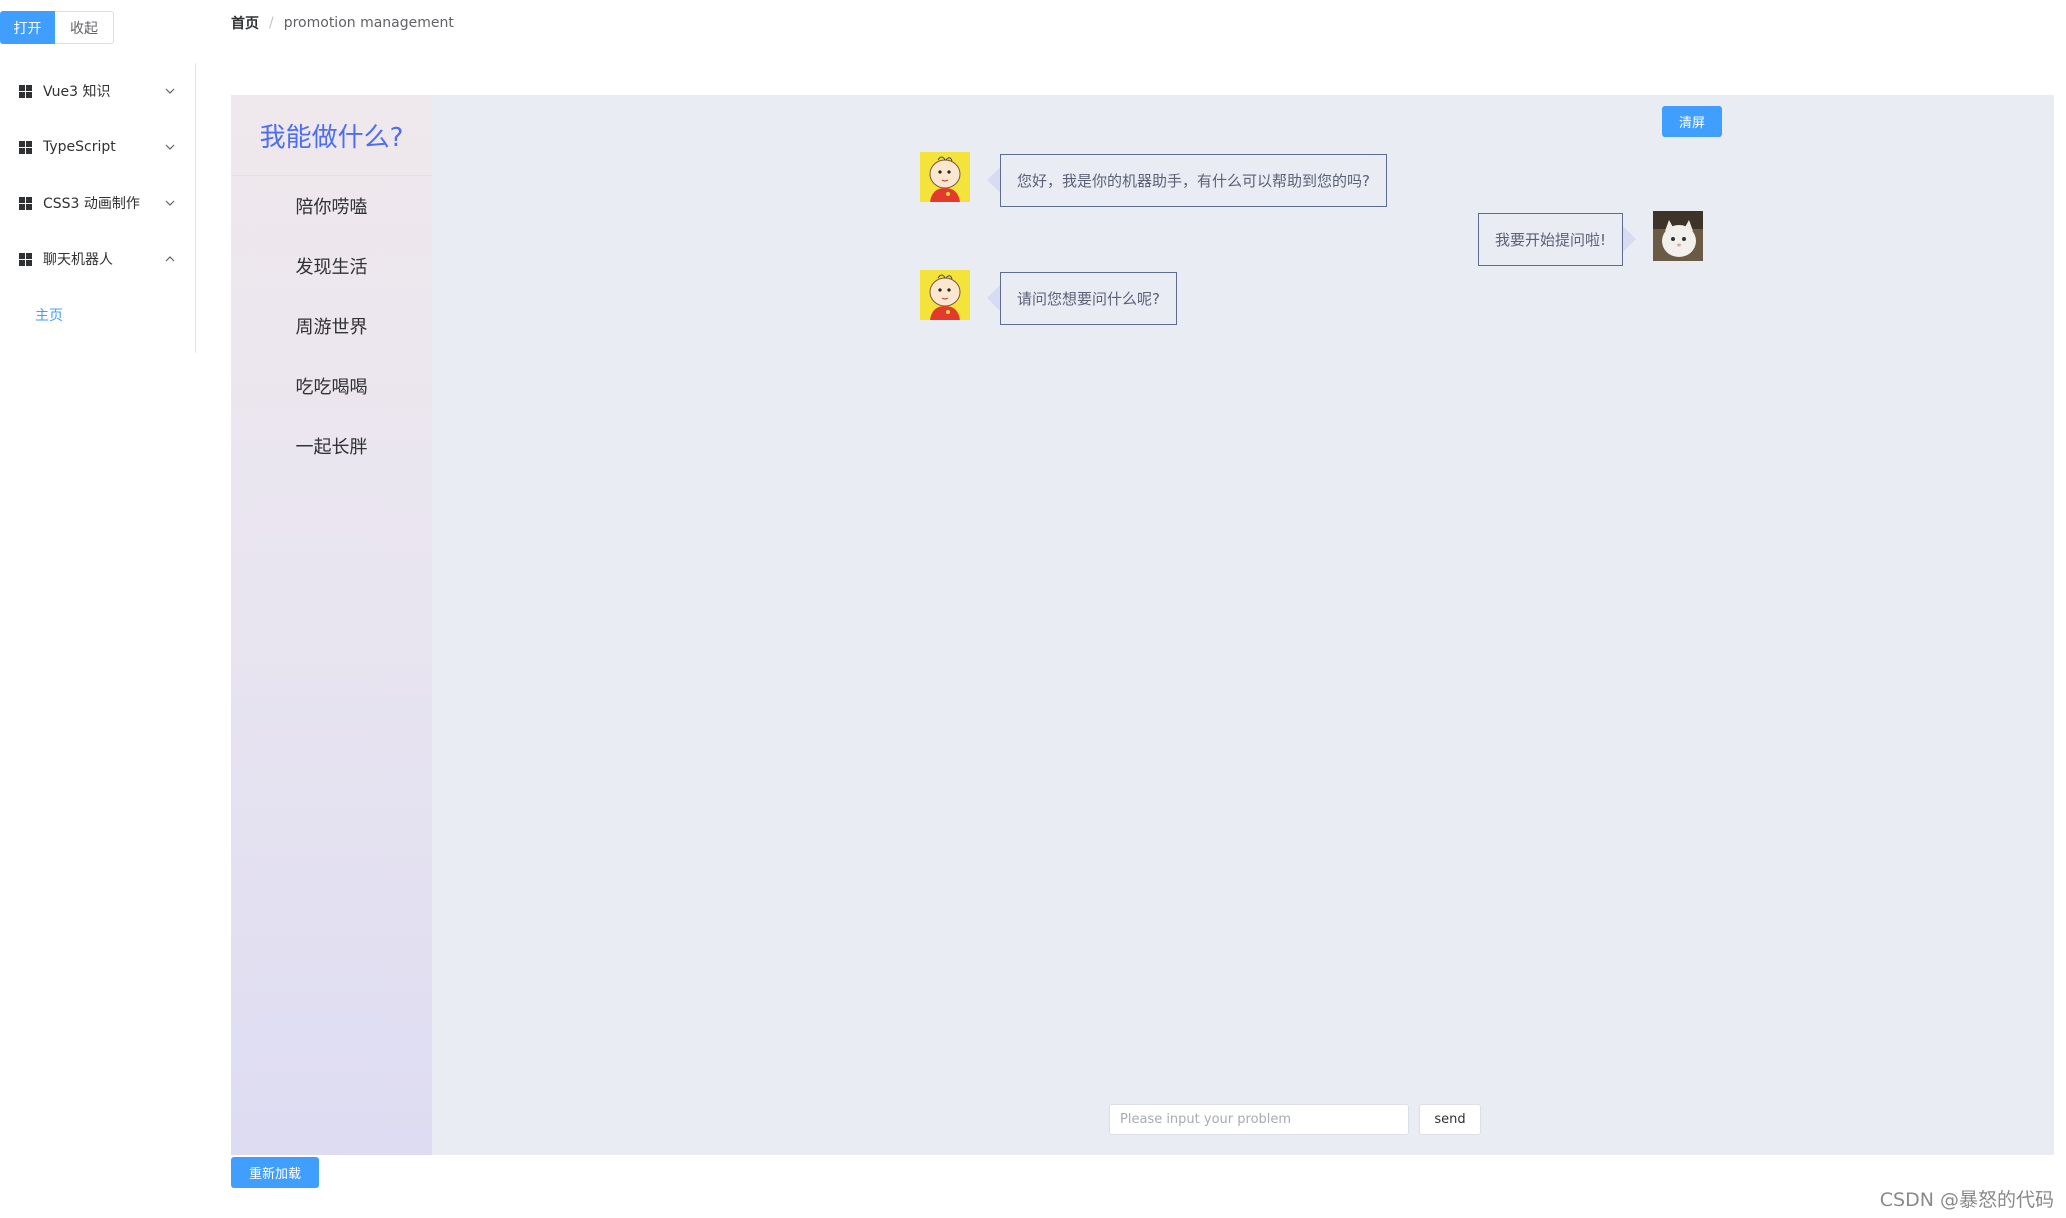 This screenshot has height=1218, width=2066. I want to click on sidebar-item-label: CSS3 动画制作, so click(91, 204).